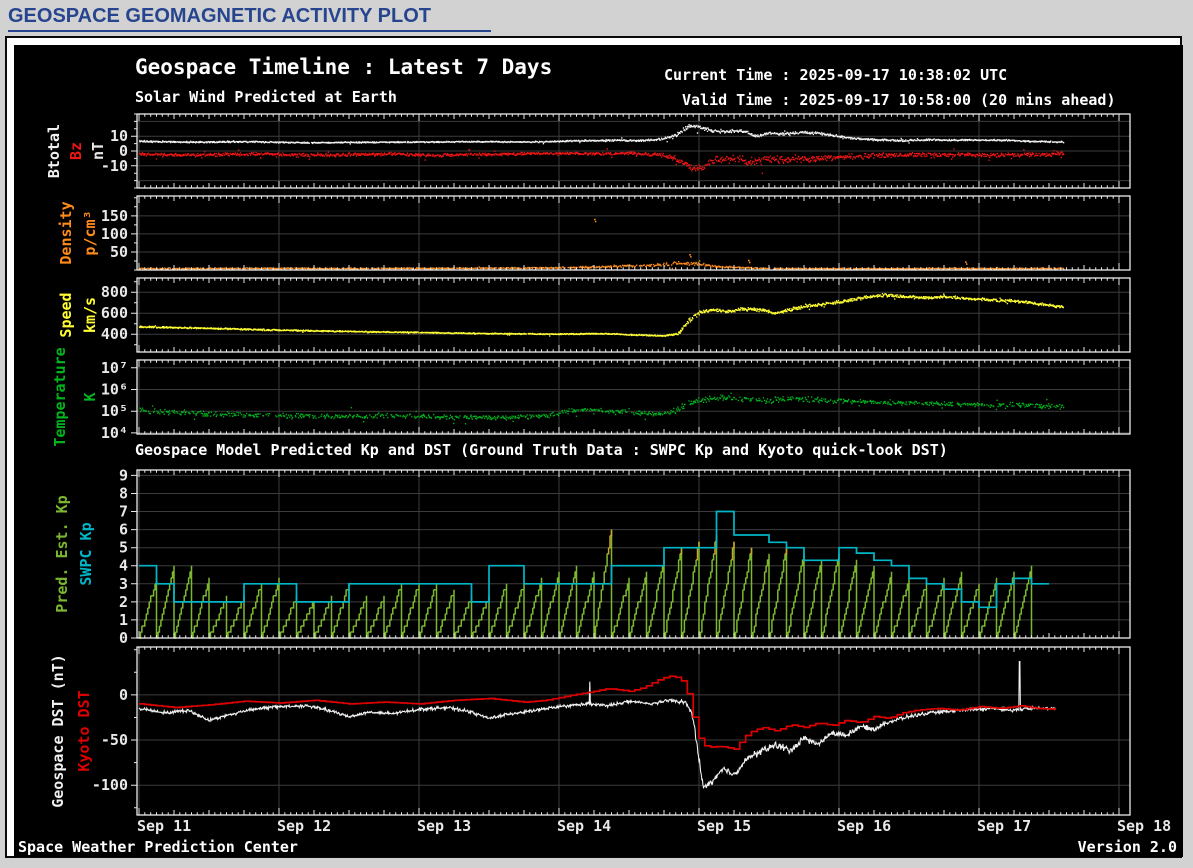 The height and width of the screenshot is (868, 1193). Describe the element at coordinates (697, 545) in the screenshot. I see `series-pred-est-kp-high` at that location.